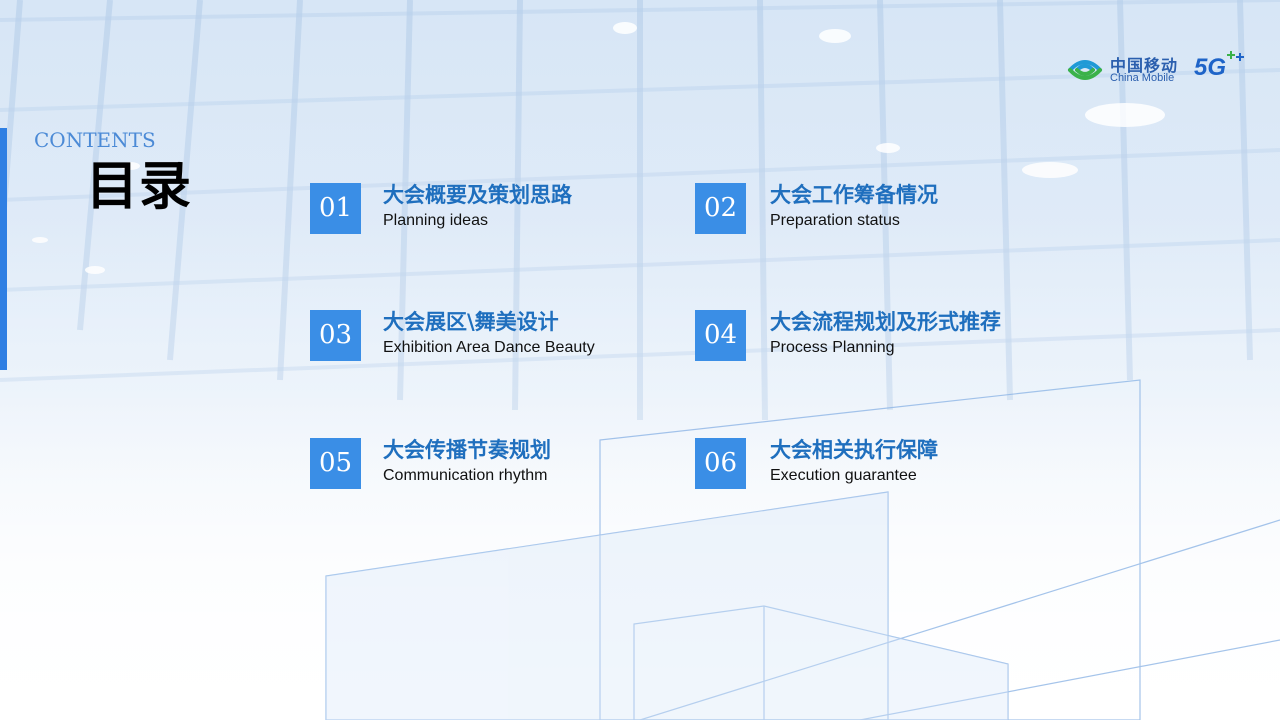 This screenshot has width=1280, height=720. Describe the element at coordinates (720, 463) in the screenshot. I see `toc-number: 06` at that location.